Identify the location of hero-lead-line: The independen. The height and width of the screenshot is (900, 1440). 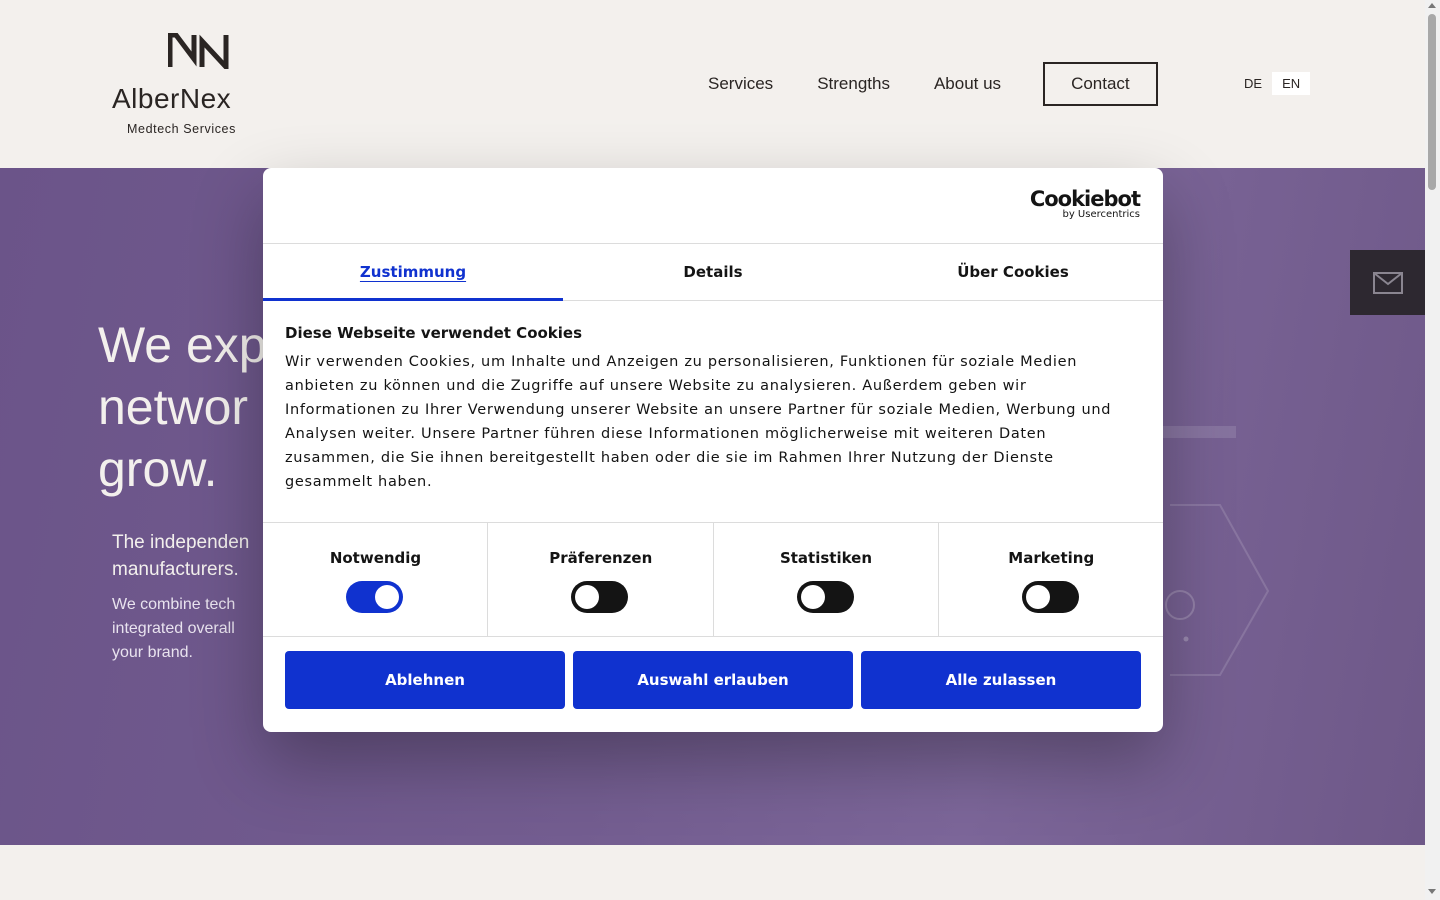
(181, 542).